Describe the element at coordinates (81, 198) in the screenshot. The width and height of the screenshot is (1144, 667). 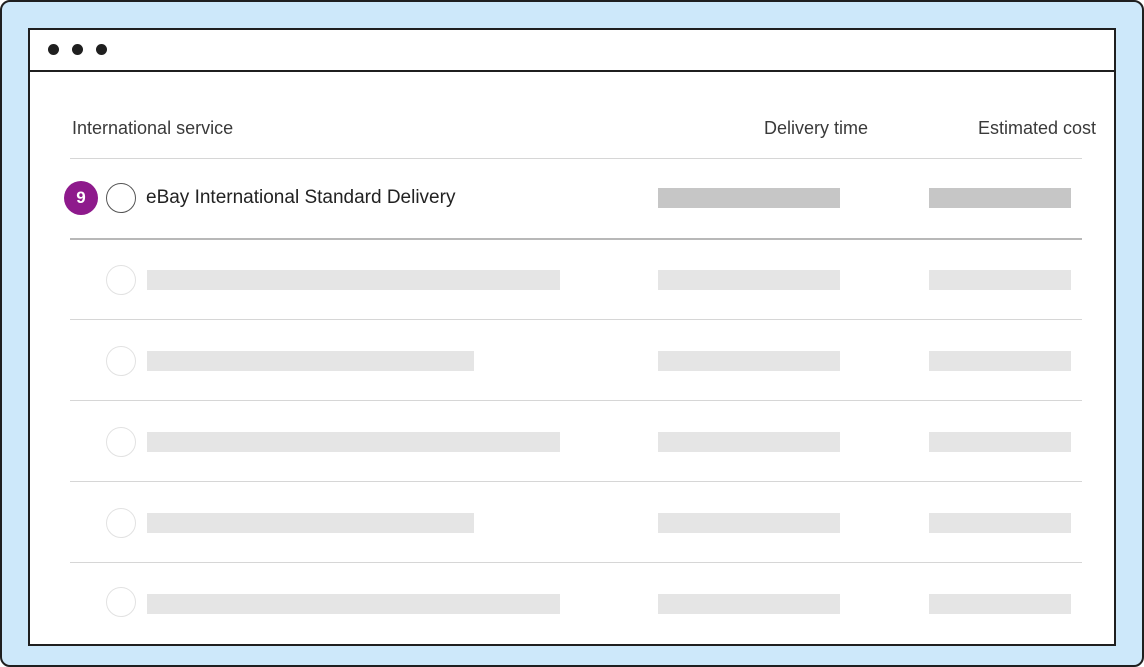
I see `step-badge: 9` at that location.